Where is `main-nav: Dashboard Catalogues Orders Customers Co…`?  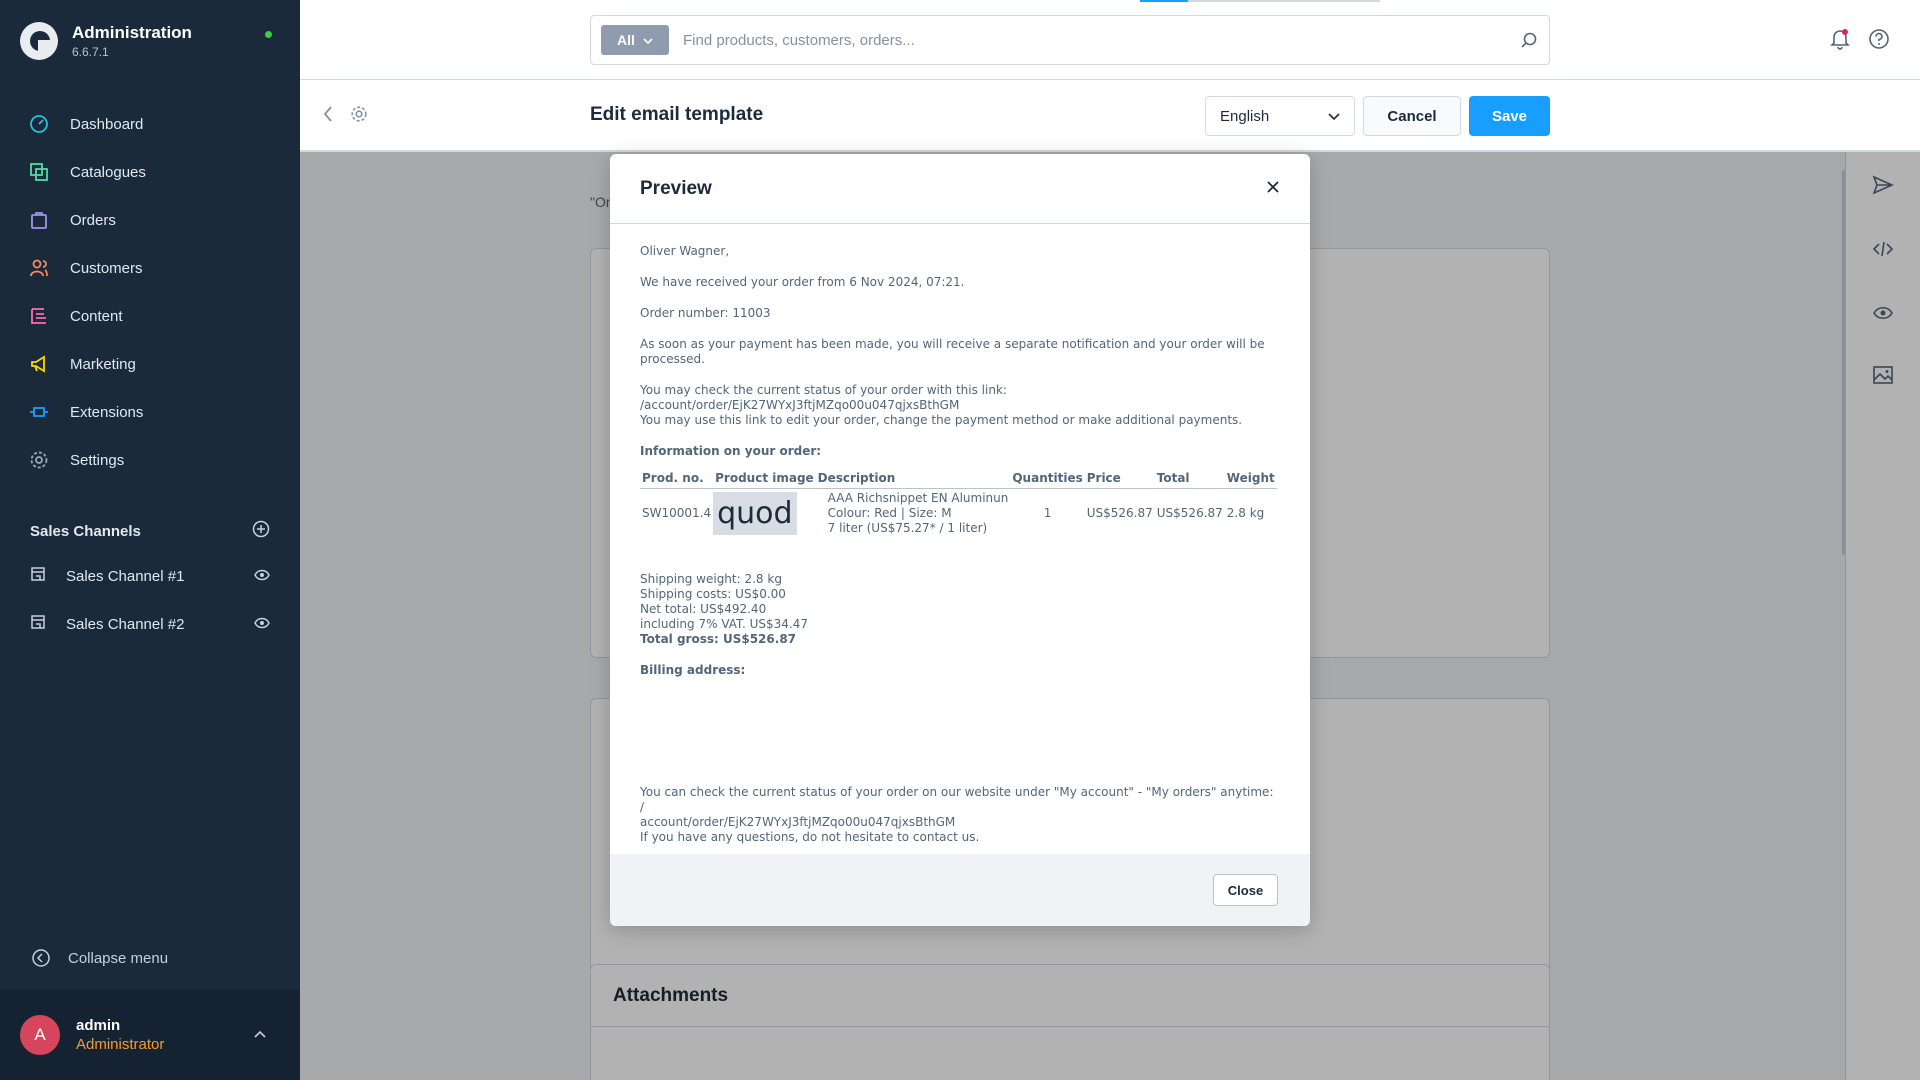
main-nav: Dashboard Catalogues Orders Customers Co… is located at coordinates (150, 292).